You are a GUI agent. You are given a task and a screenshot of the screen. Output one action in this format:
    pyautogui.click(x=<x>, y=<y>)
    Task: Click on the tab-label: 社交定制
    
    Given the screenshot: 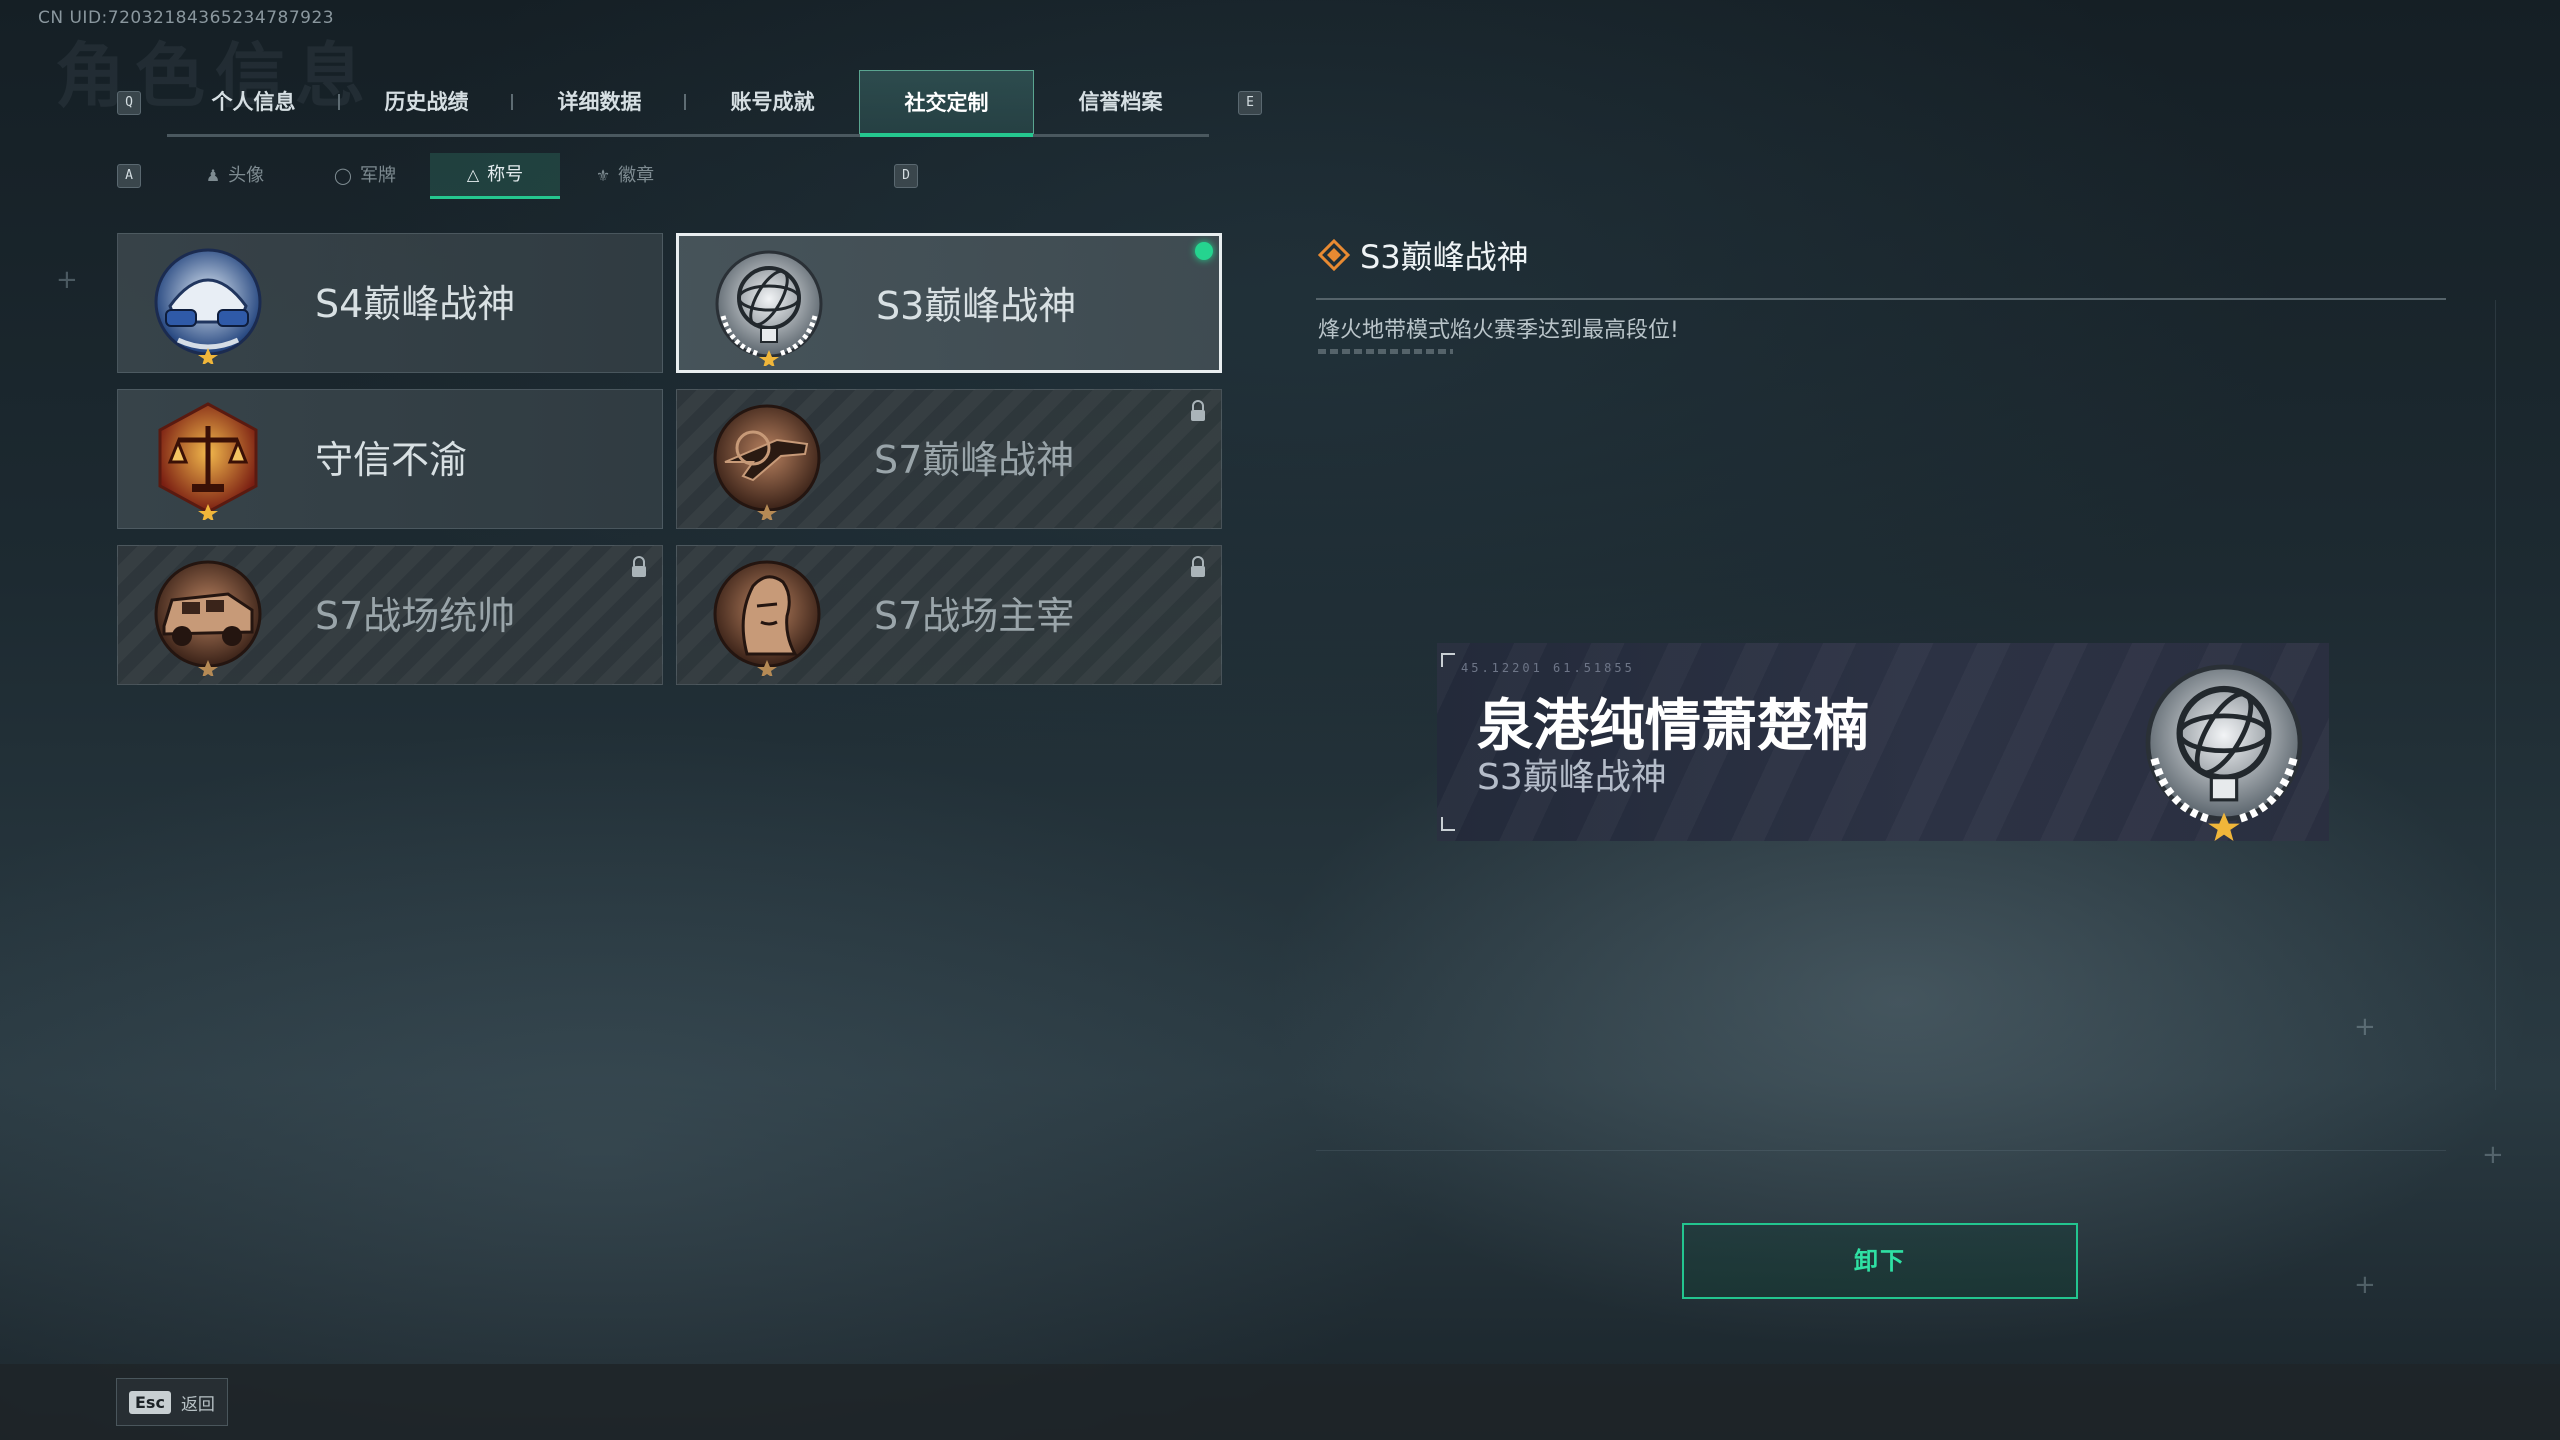 What is the action you would take?
    pyautogui.click(x=946, y=103)
    